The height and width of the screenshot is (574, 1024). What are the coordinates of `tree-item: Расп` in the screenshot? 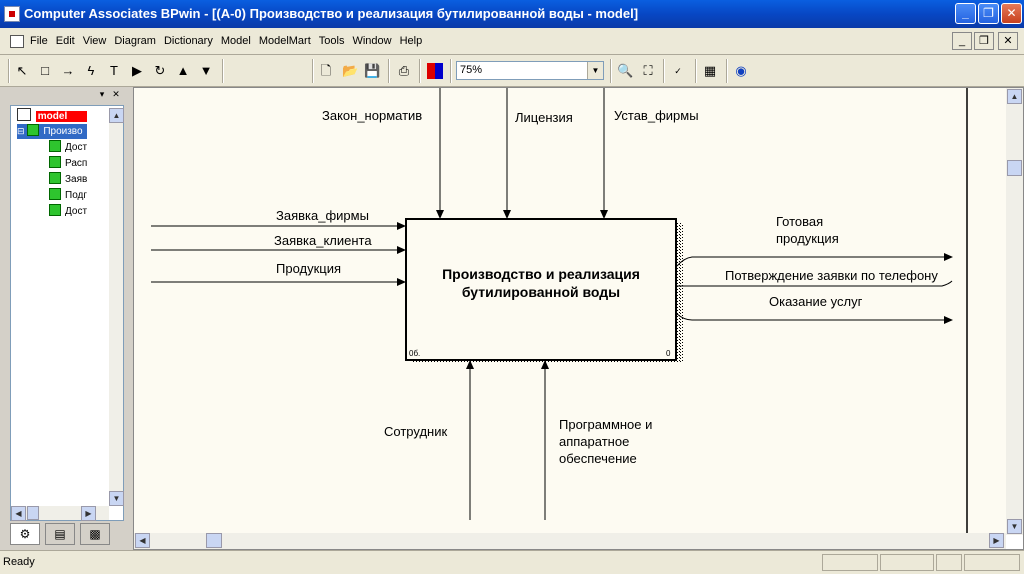 It's located at (68, 163).